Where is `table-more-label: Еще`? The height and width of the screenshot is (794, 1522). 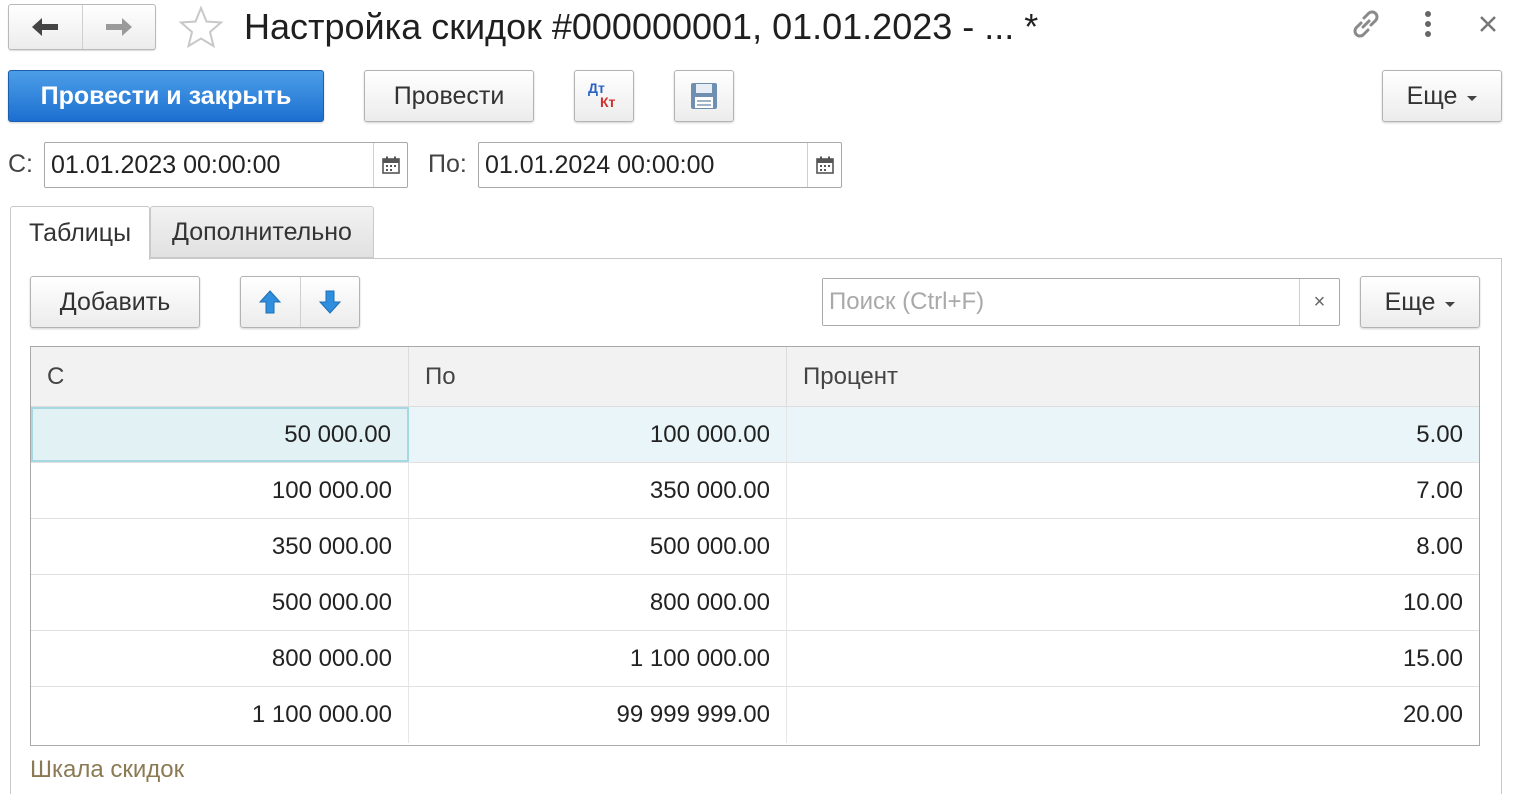 table-more-label: Еще is located at coordinates (1410, 301).